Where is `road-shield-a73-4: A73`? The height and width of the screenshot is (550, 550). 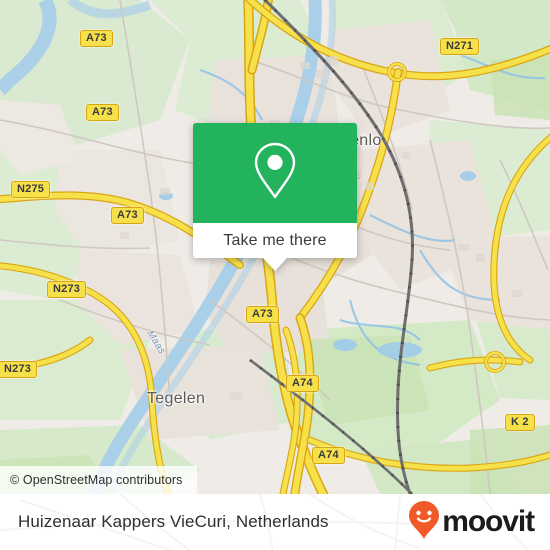
road-shield-a73-4: A73 is located at coordinates (262, 314).